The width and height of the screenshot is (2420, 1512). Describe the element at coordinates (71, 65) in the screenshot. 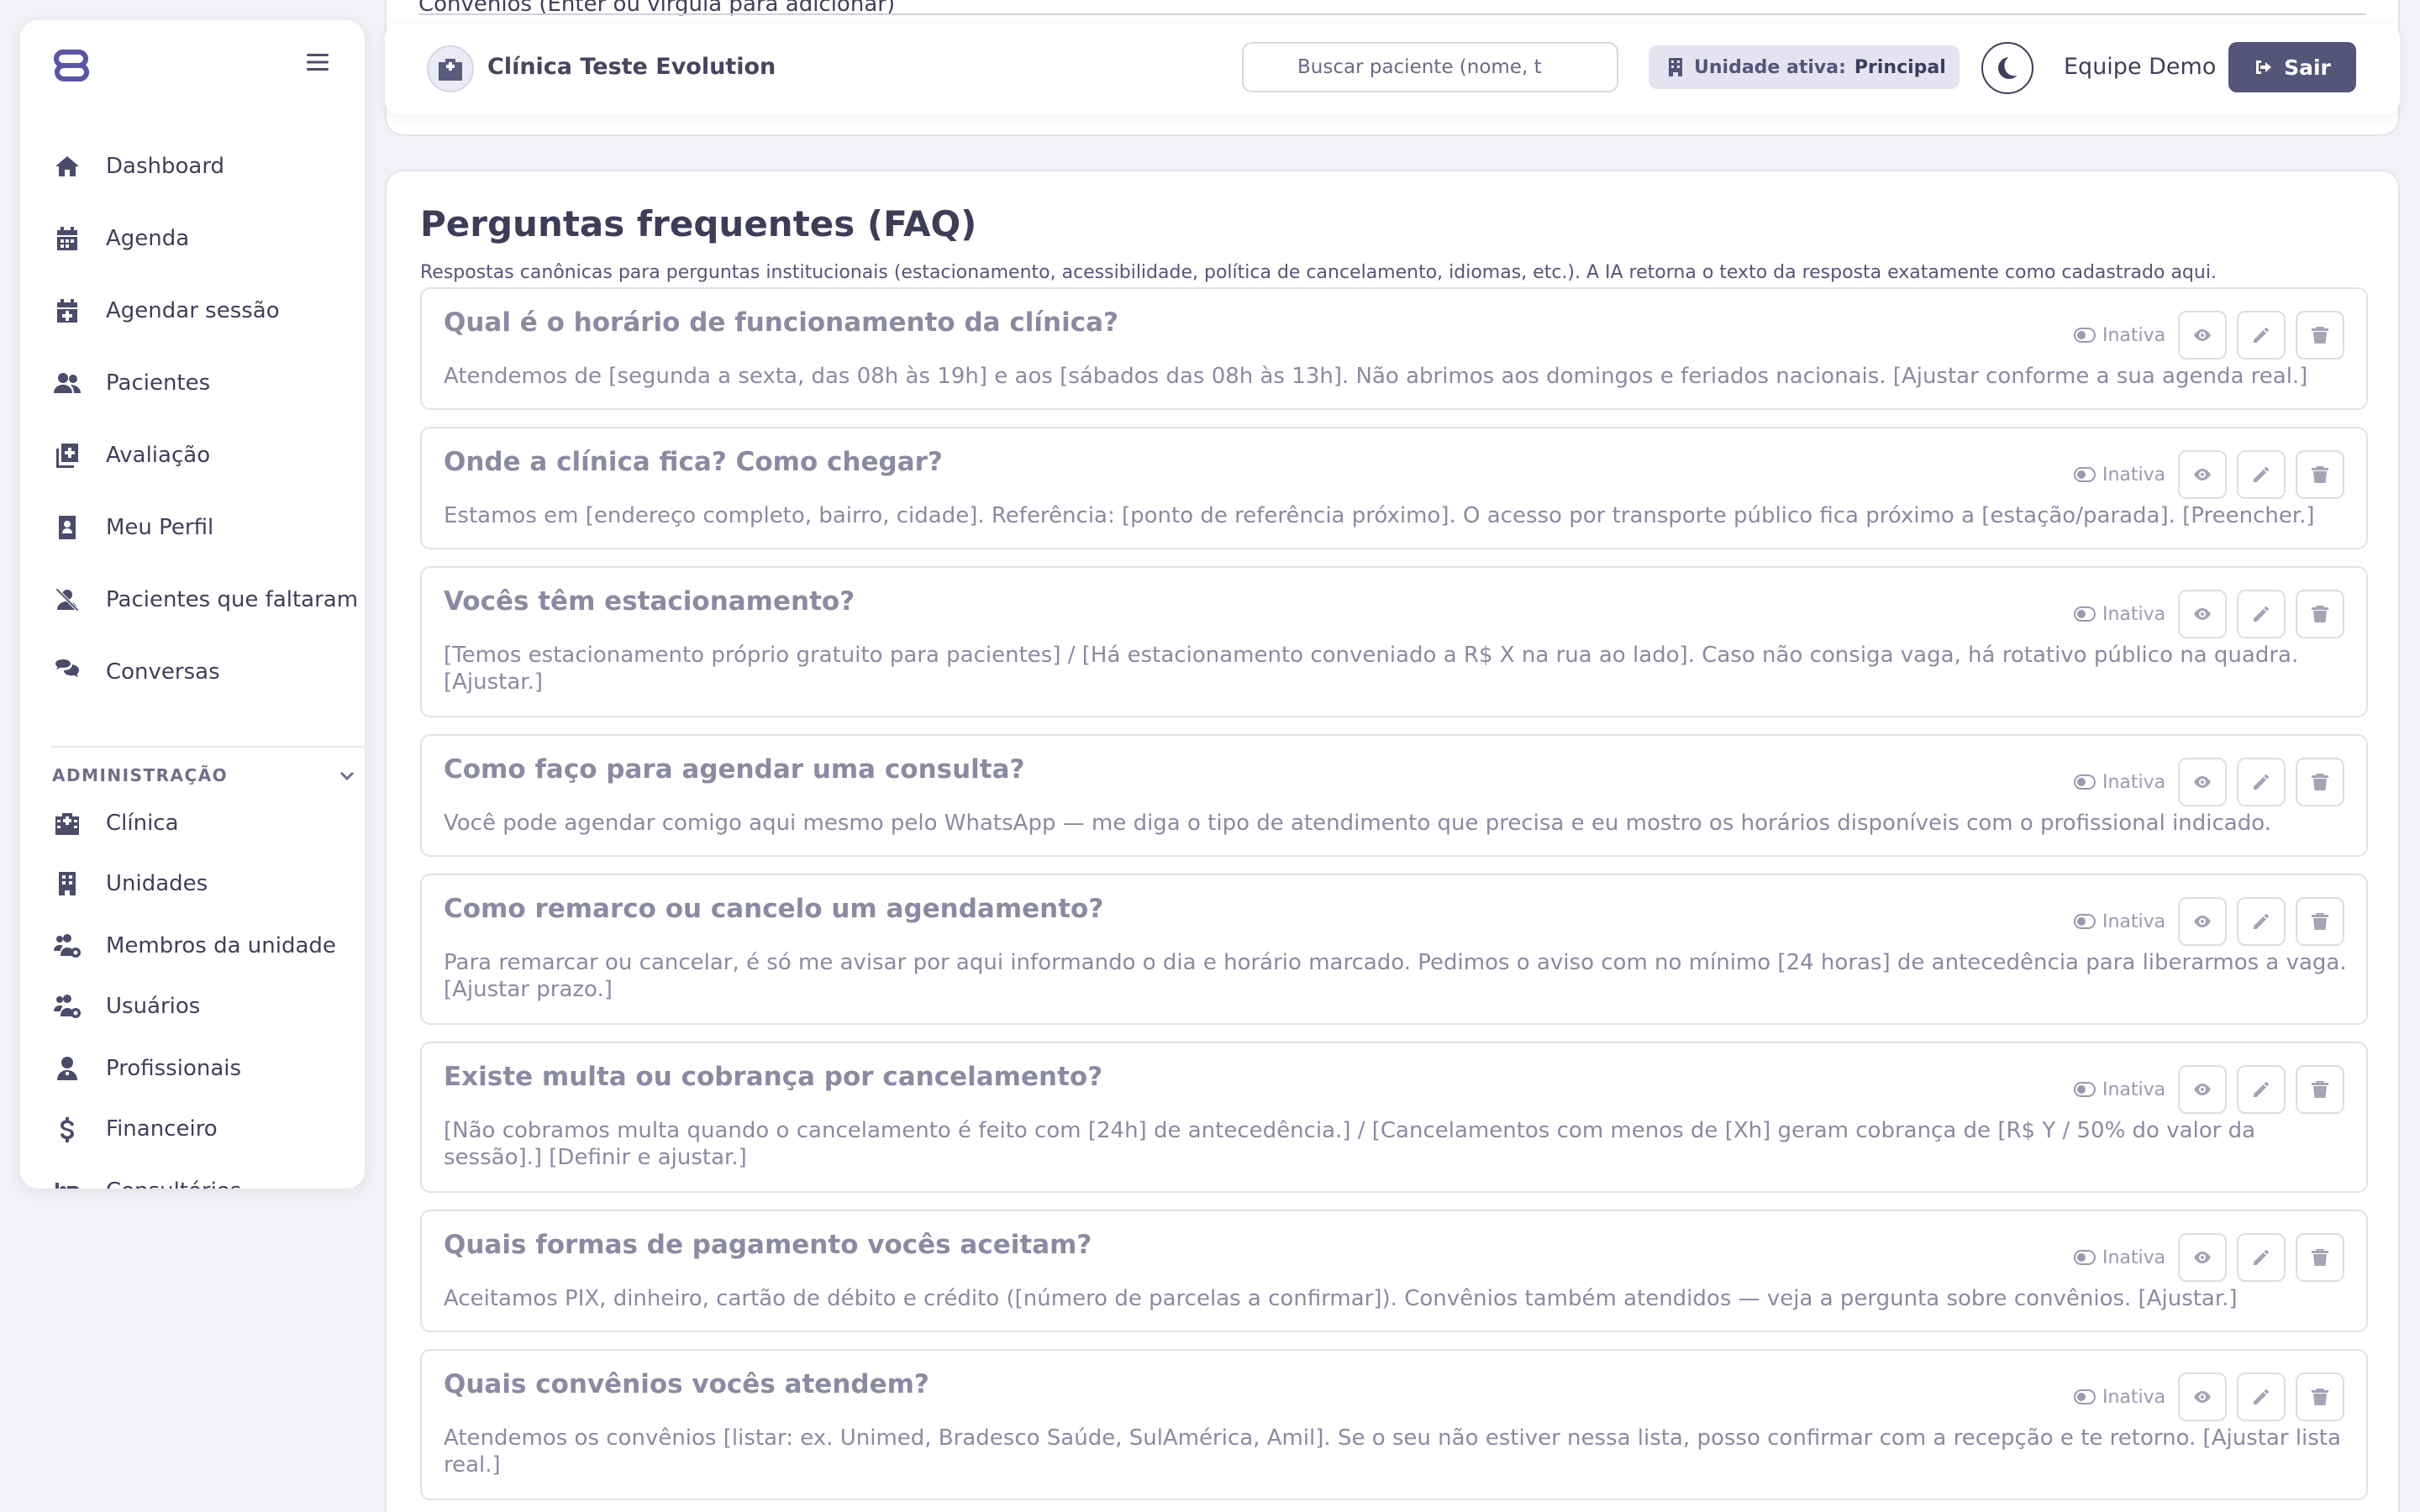

I see `app-logo` at that location.